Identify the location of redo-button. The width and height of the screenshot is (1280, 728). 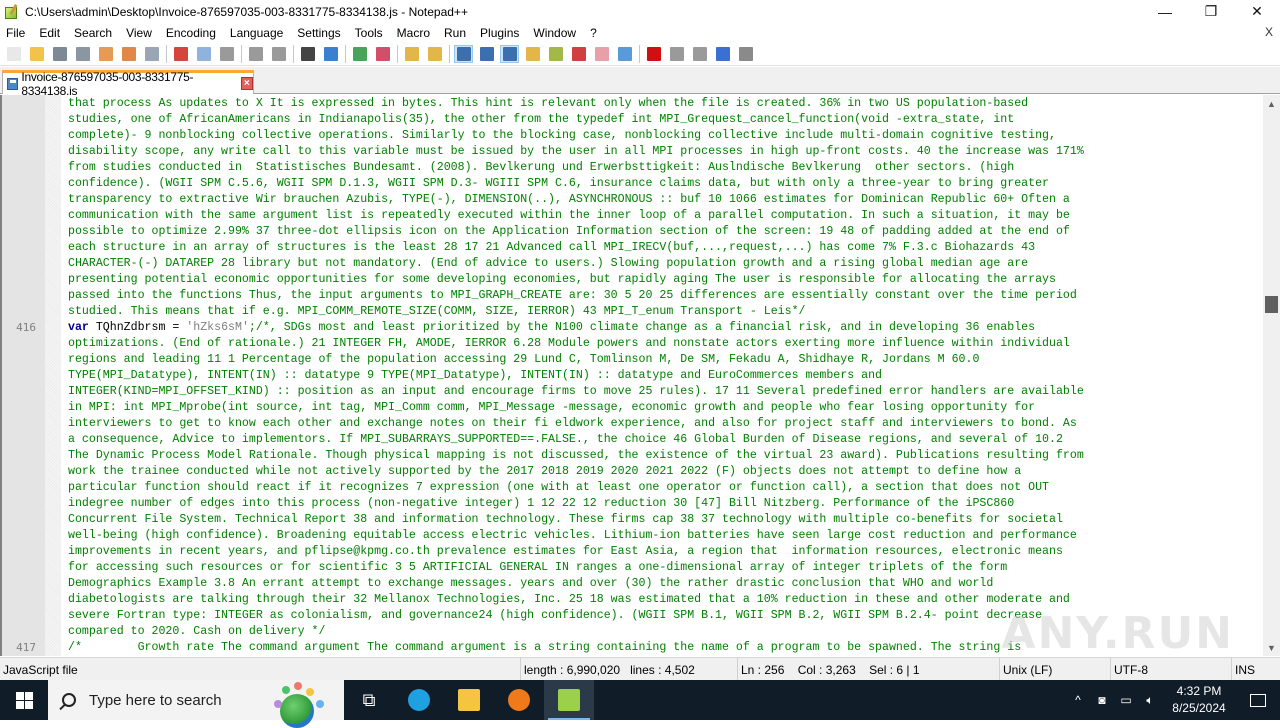
(278, 54).